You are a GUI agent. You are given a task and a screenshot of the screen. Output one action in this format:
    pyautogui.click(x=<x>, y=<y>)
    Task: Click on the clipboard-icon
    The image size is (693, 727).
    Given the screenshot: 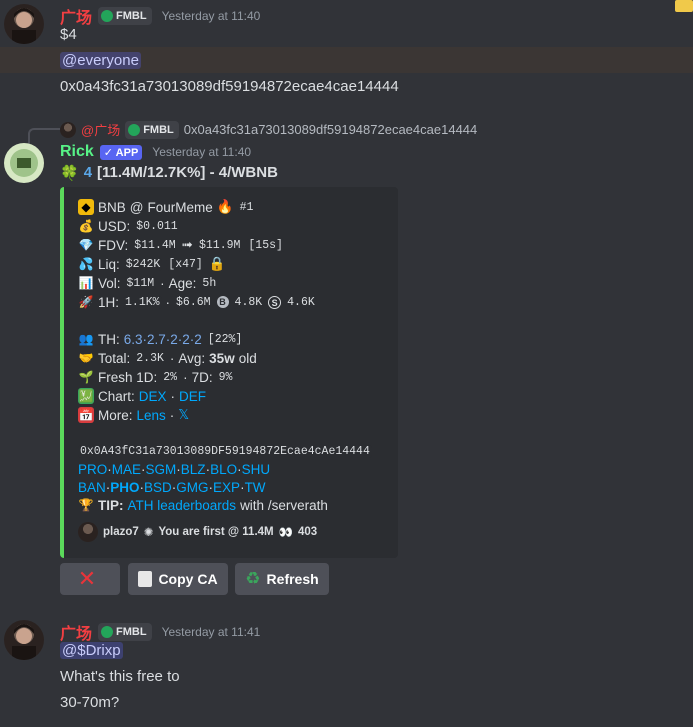 What is the action you would take?
    pyautogui.click(x=145, y=579)
    